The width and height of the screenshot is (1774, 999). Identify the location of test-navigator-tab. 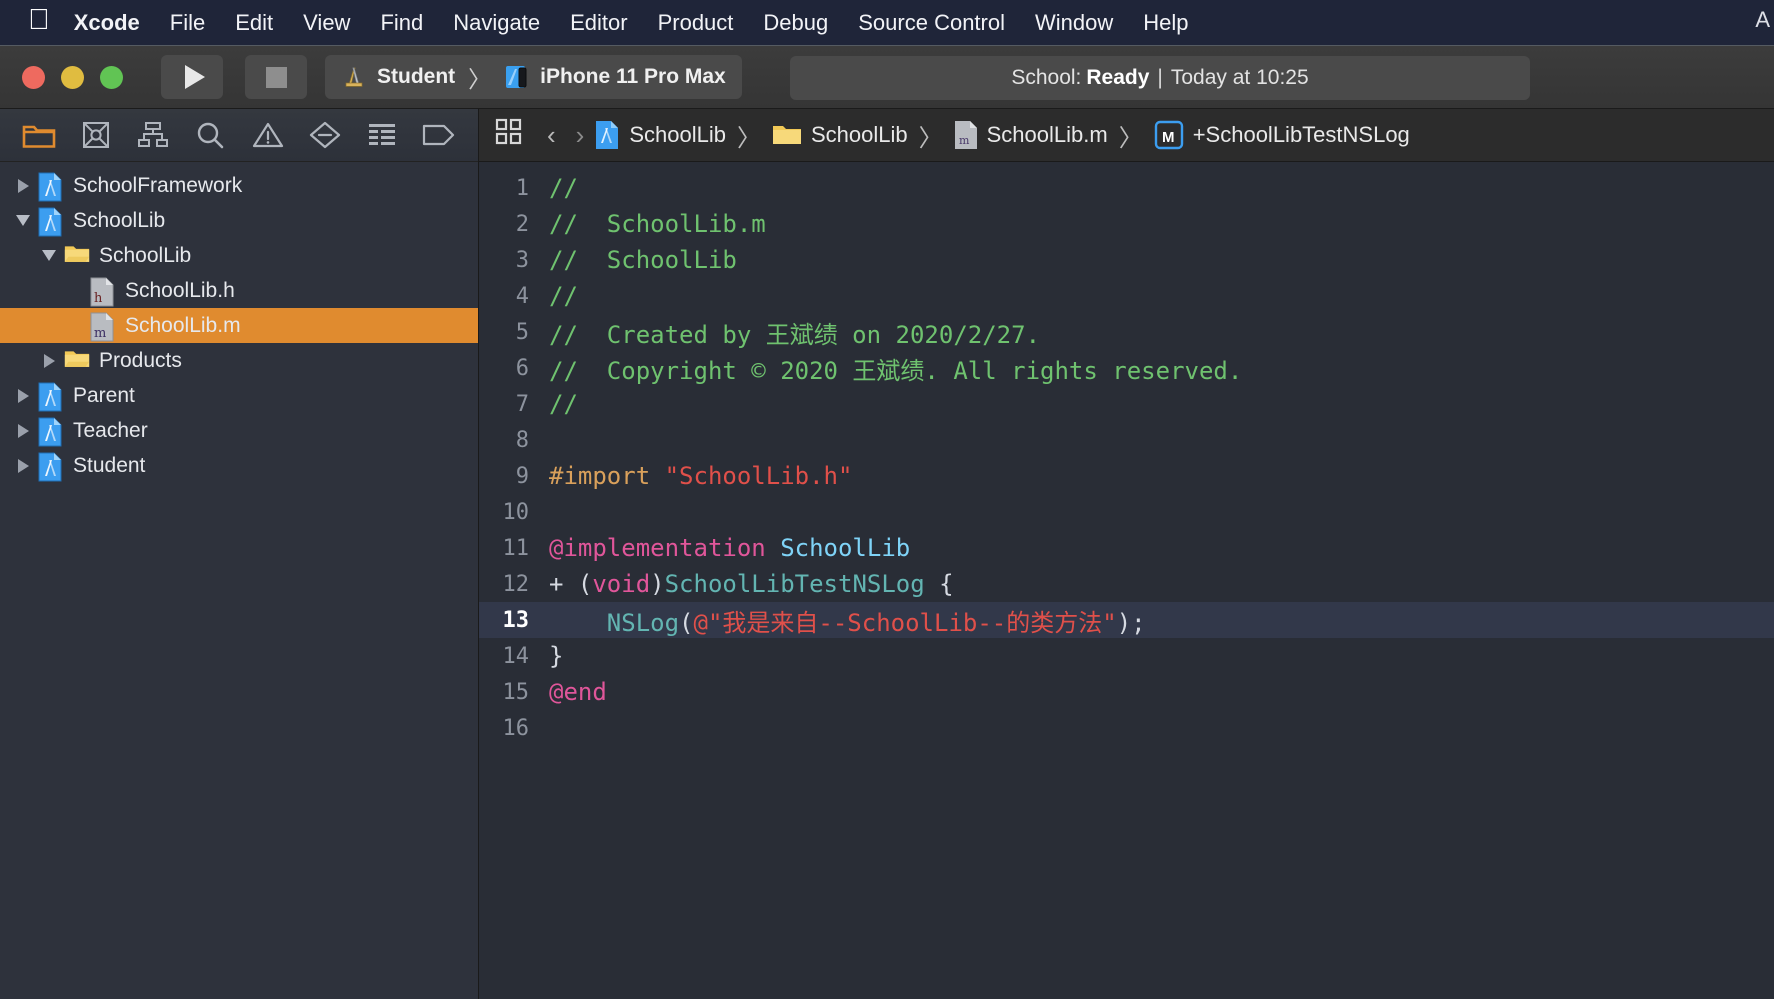
(325, 135).